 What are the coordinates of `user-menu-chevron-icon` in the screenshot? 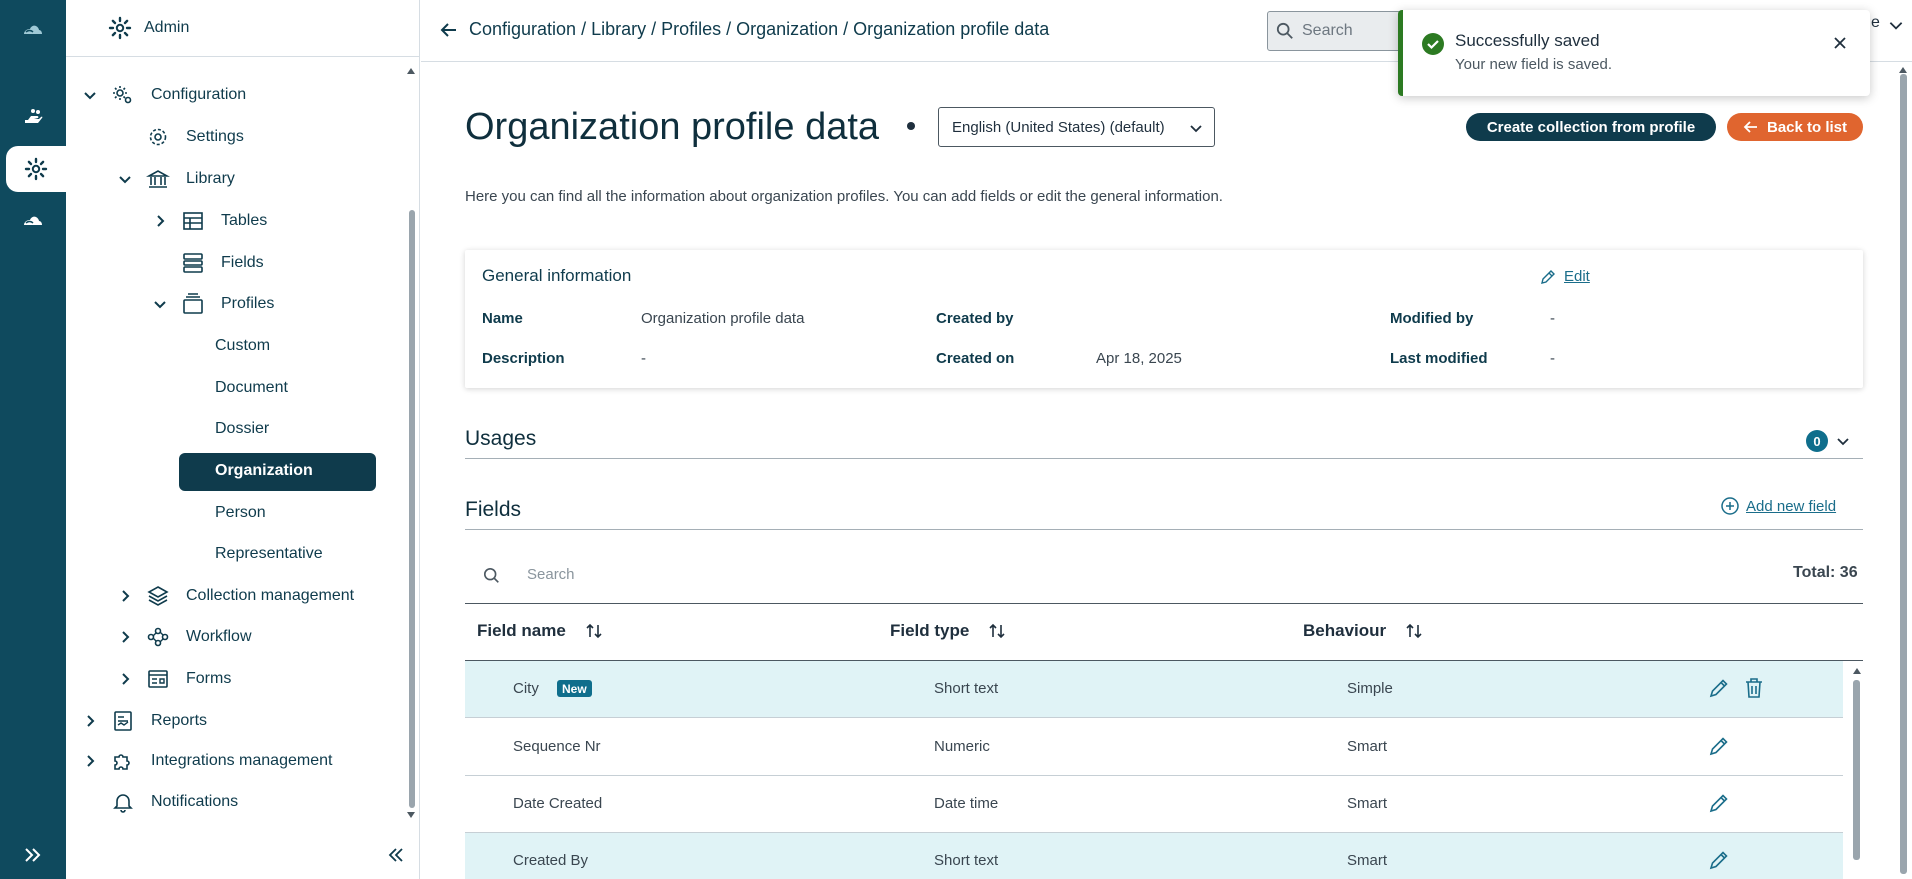 It's located at (1896, 25).